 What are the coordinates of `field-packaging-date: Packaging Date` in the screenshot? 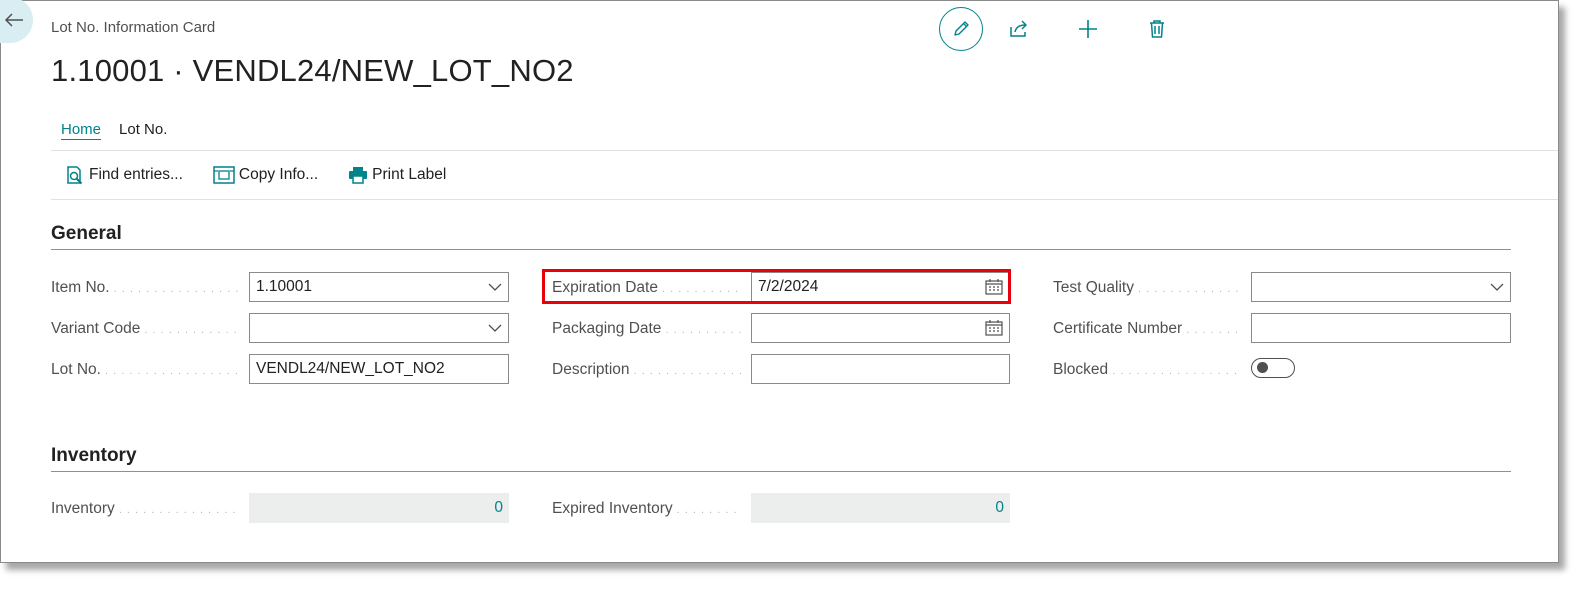 It's located at (781, 329).